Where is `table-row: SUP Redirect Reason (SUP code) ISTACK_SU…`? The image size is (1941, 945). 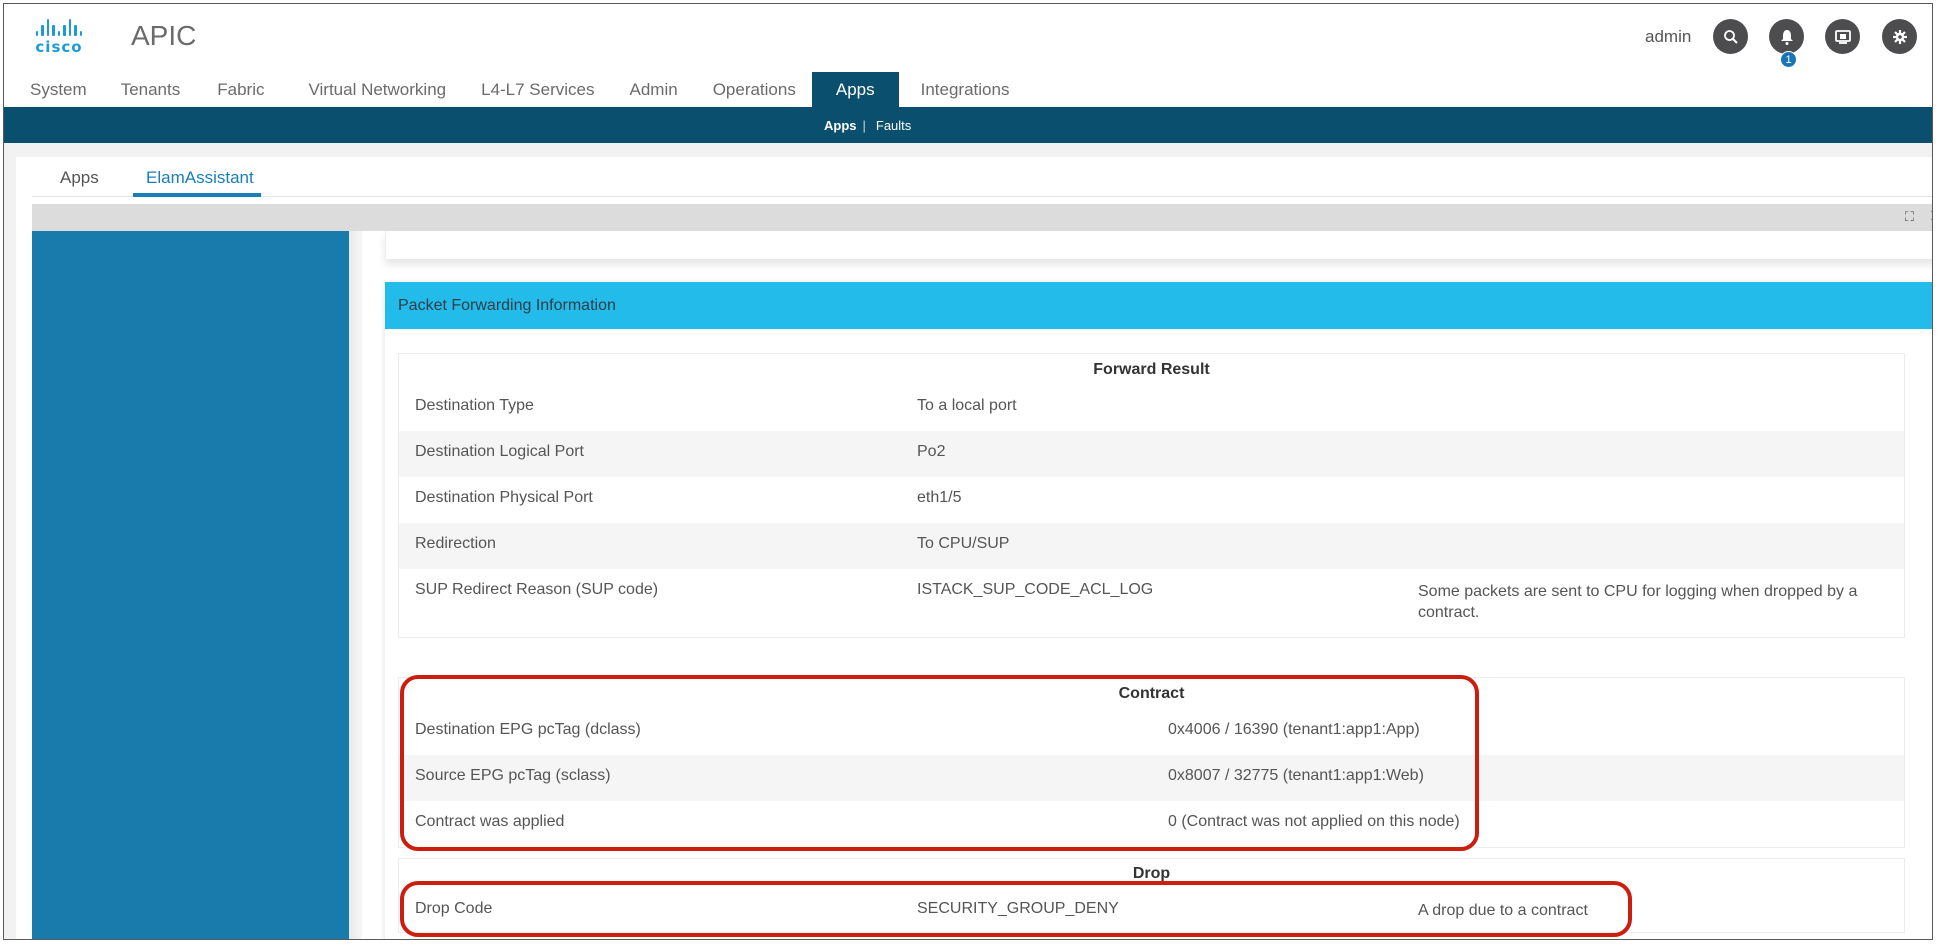
table-row: SUP Redirect Reason (SUP code) ISTACK_SU… is located at coordinates (1151, 603).